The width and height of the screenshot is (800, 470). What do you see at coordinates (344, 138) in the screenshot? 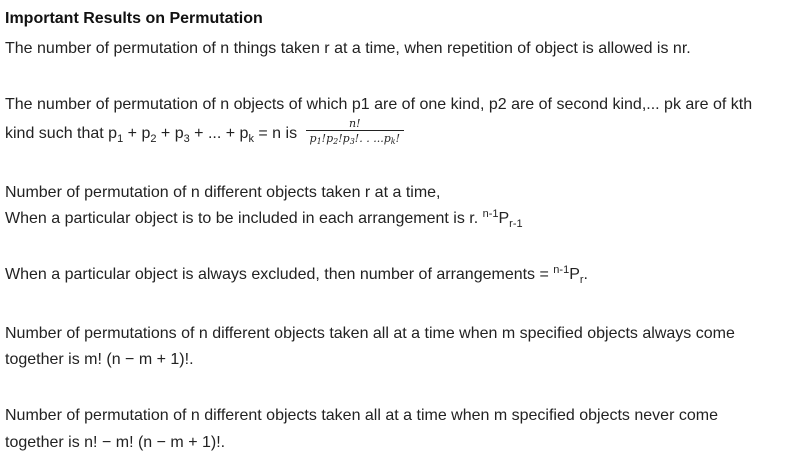
I see `den-part-2: !p` at bounding box center [344, 138].